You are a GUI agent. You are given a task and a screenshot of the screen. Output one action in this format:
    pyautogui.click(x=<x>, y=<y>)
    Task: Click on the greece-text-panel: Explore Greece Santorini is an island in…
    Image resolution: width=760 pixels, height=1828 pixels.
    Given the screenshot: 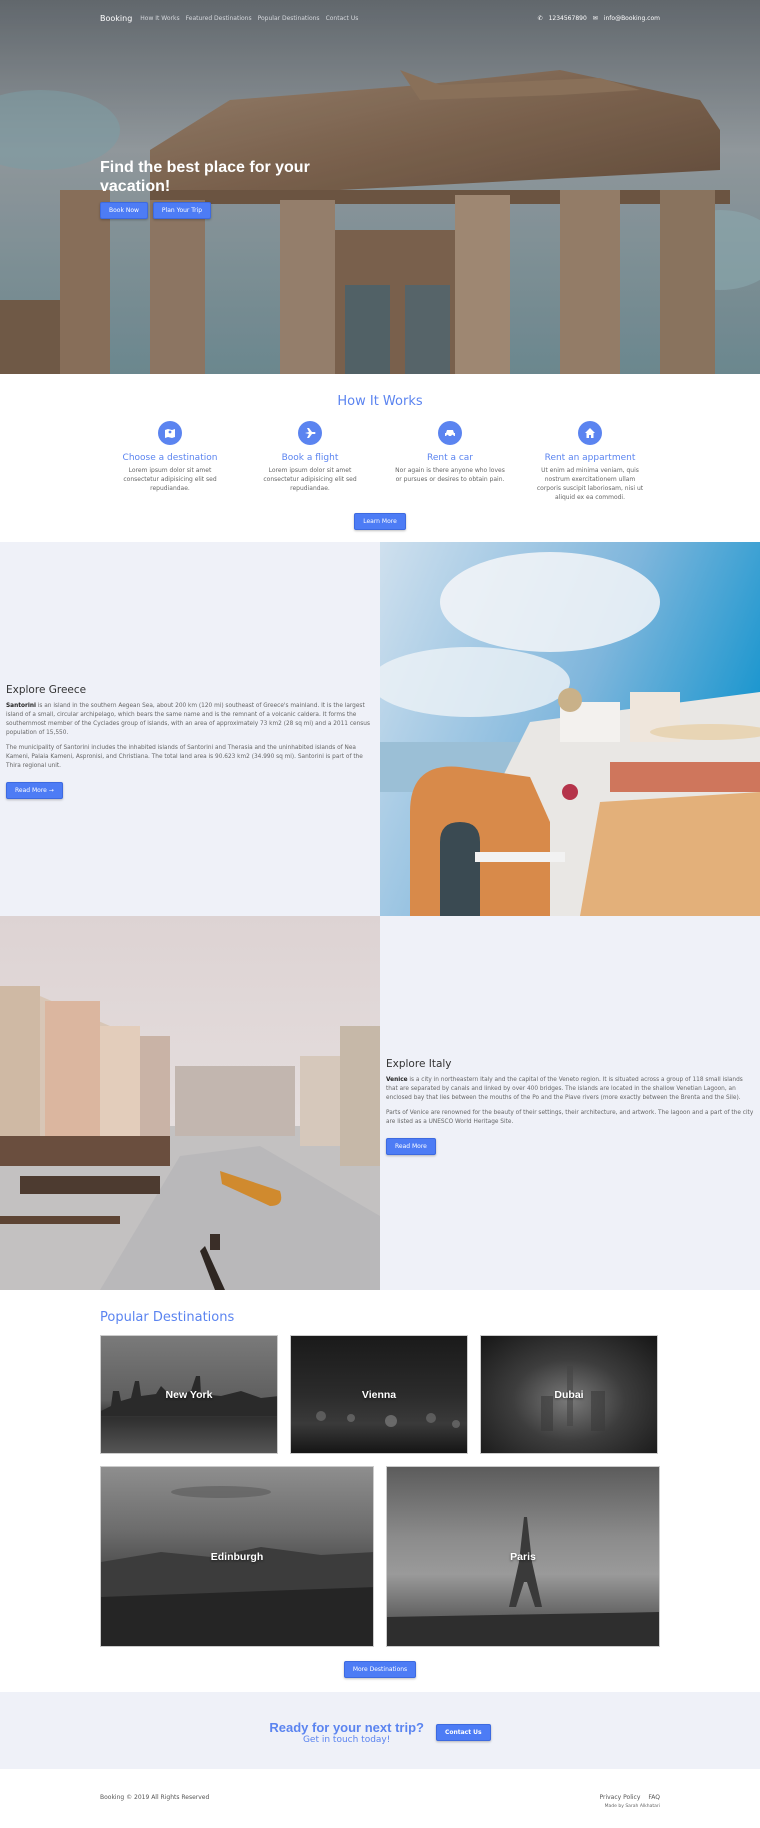 What is the action you would take?
    pyautogui.click(x=190, y=729)
    